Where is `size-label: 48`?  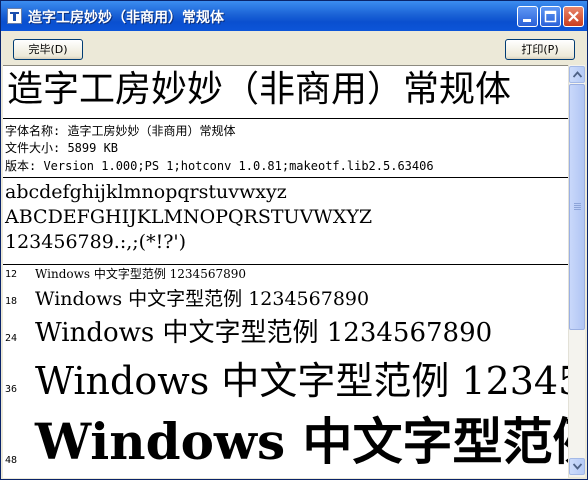 size-label: 48 is located at coordinates (11, 460).